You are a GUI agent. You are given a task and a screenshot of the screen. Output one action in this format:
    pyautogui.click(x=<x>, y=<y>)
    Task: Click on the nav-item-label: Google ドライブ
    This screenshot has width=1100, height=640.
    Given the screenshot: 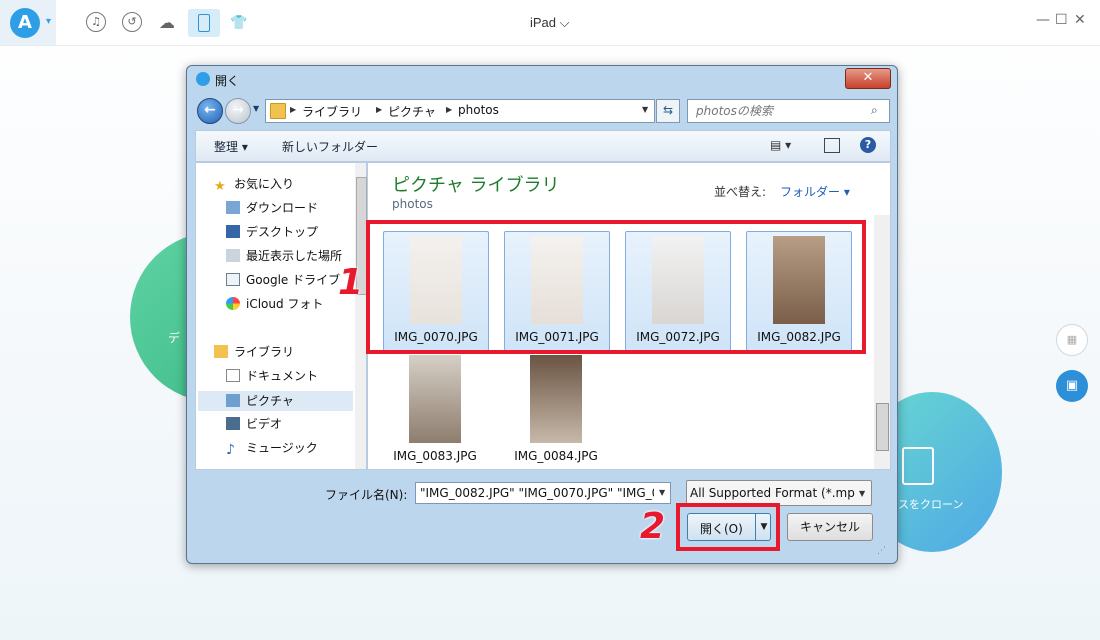 What is the action you would take?
    pyautogui.click(x=293, y=280)
    